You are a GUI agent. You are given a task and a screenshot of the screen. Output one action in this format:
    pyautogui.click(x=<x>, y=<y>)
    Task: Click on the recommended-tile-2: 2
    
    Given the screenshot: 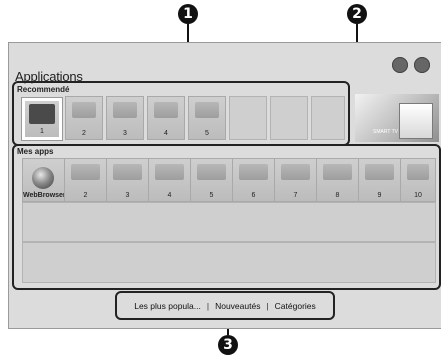 What is the action you would take?
    pyautogui.click(x=84, y=118)
    